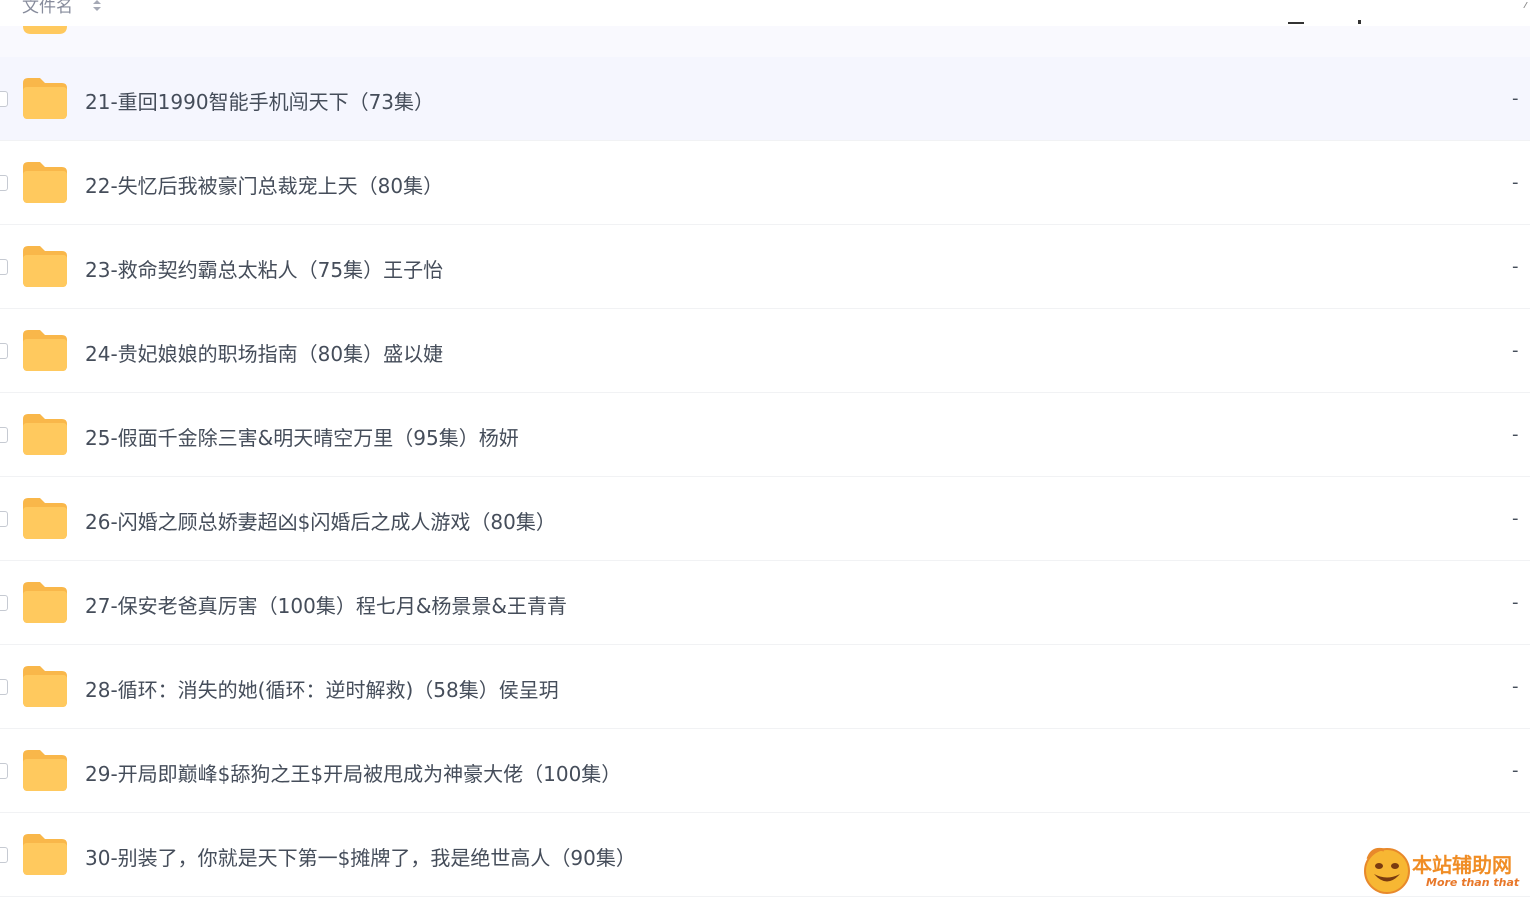 This screenshot has height=898, width=1530. What do you see at coordinates (47, 8) in the screenshot?
I see `filename-column-header: 文件名` at bounding box center [47, 8].